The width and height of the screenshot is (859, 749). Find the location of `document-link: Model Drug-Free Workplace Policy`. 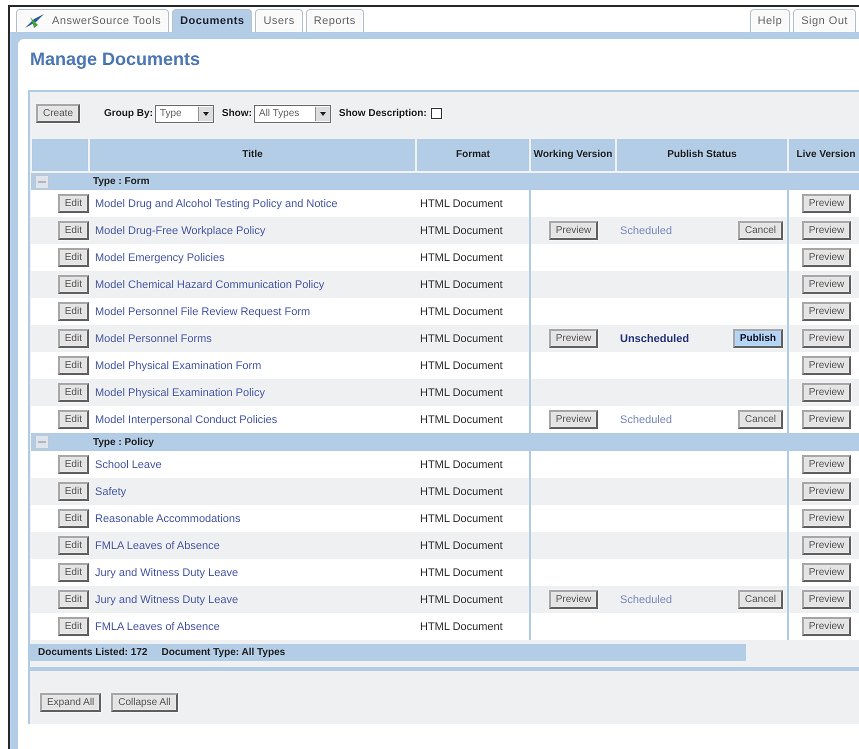

document-link: Model Drug-Free Workplace Policy is located at coordinates (180, 230).